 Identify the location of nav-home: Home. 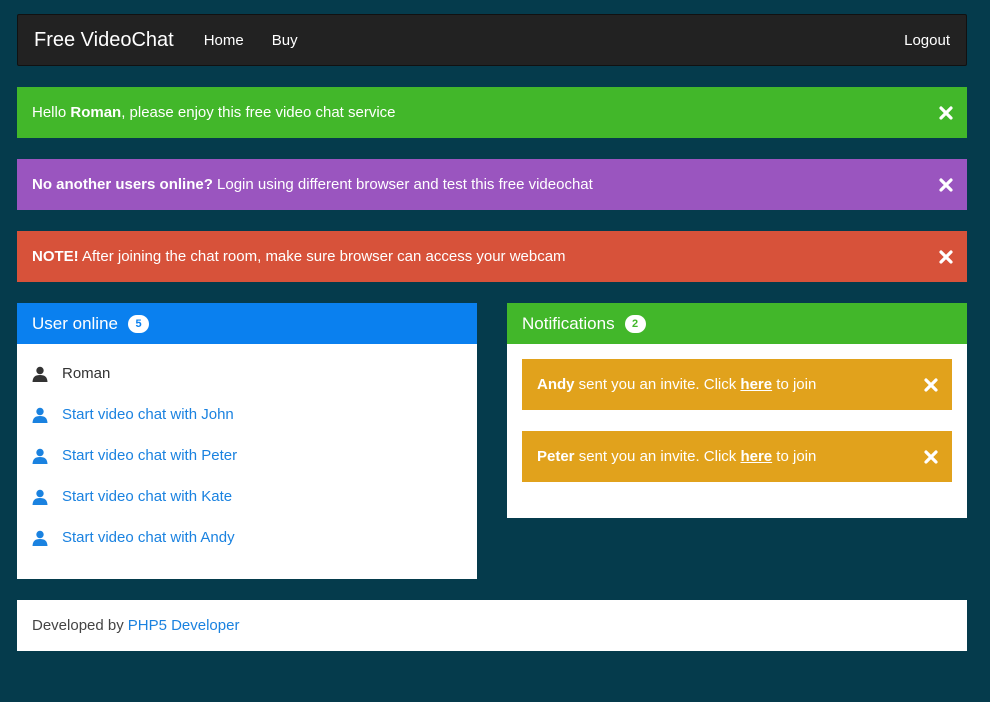
(224, 40).